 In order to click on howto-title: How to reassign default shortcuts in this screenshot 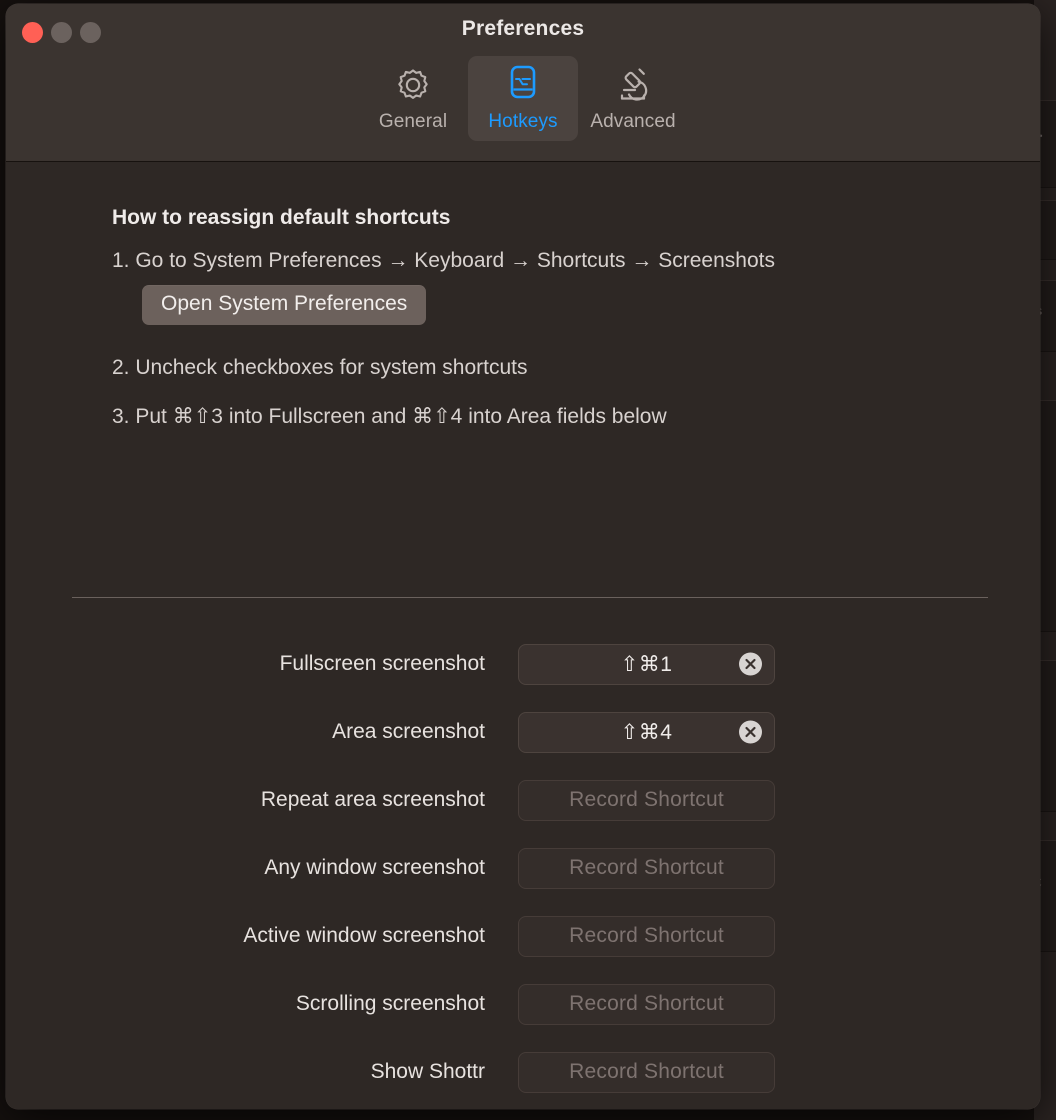, I will do `click(281, 217)`.